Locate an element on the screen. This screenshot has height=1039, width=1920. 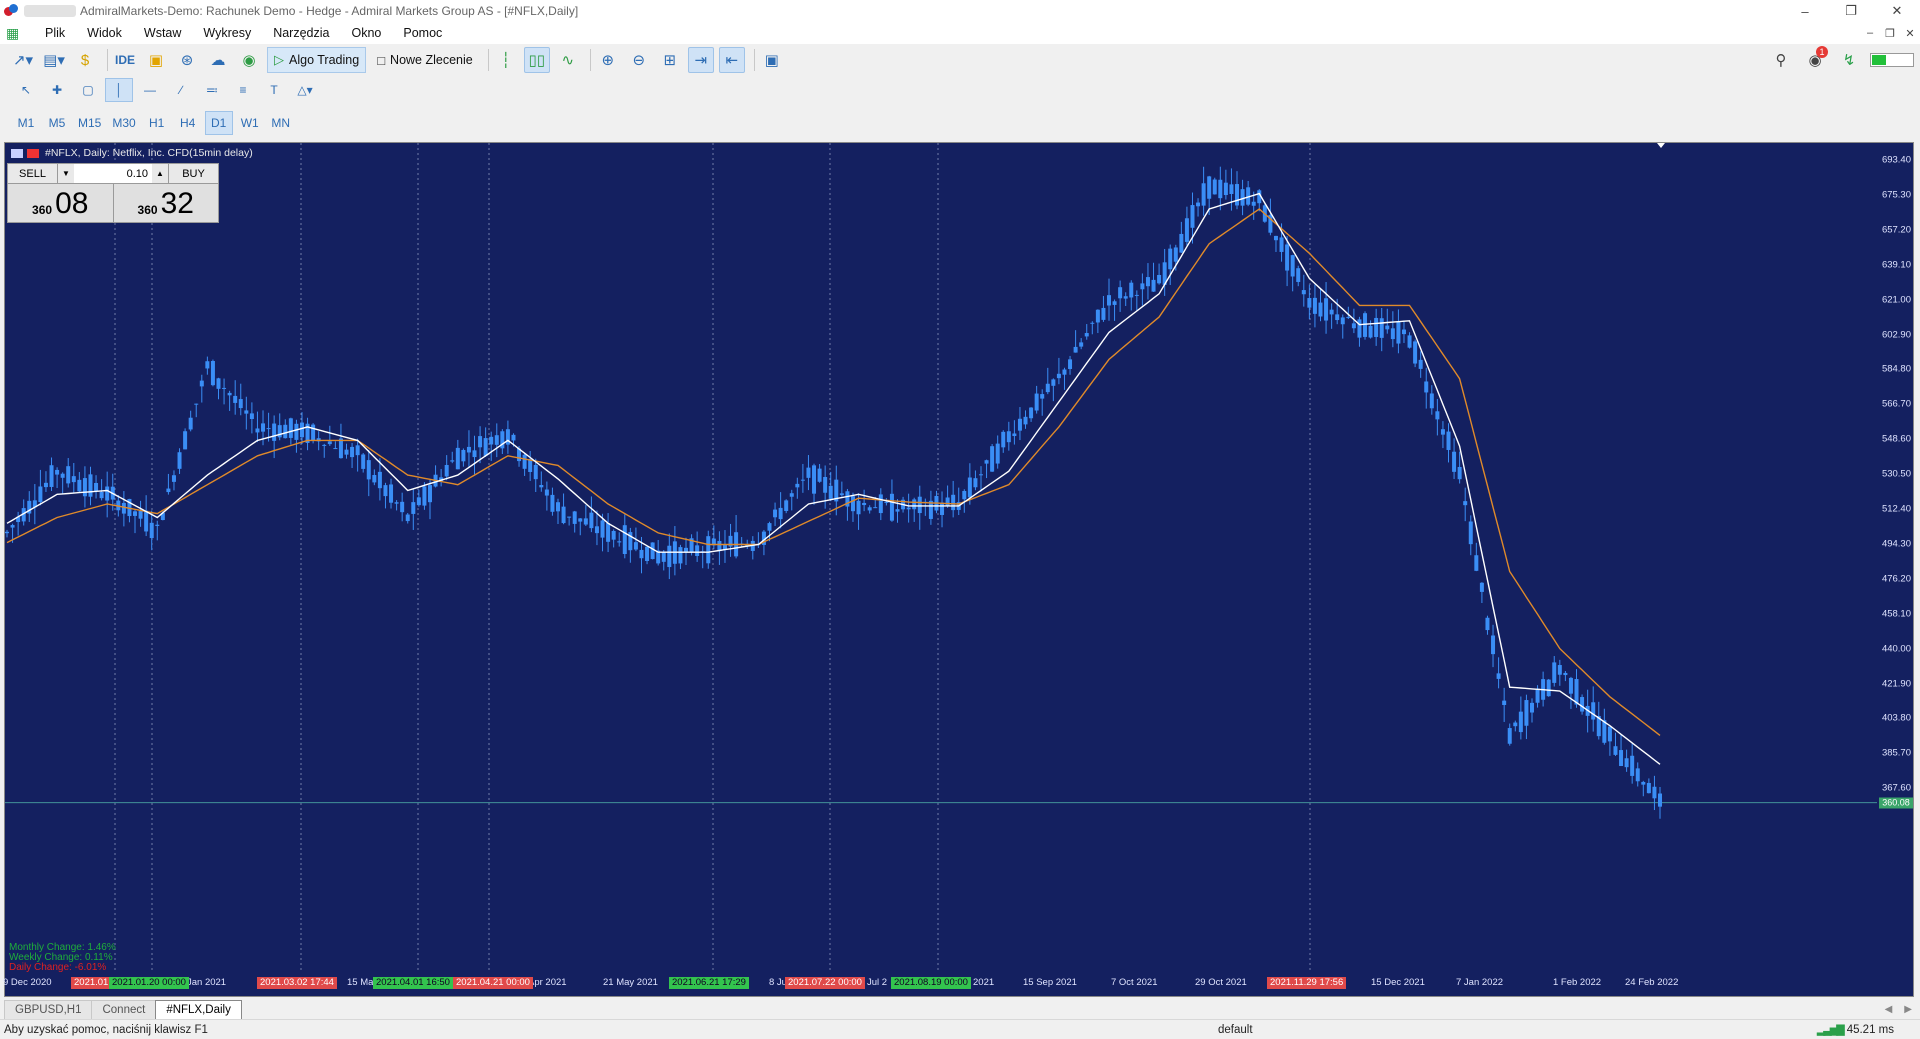
menu-window: Okno is located at coordinates (366, 33).